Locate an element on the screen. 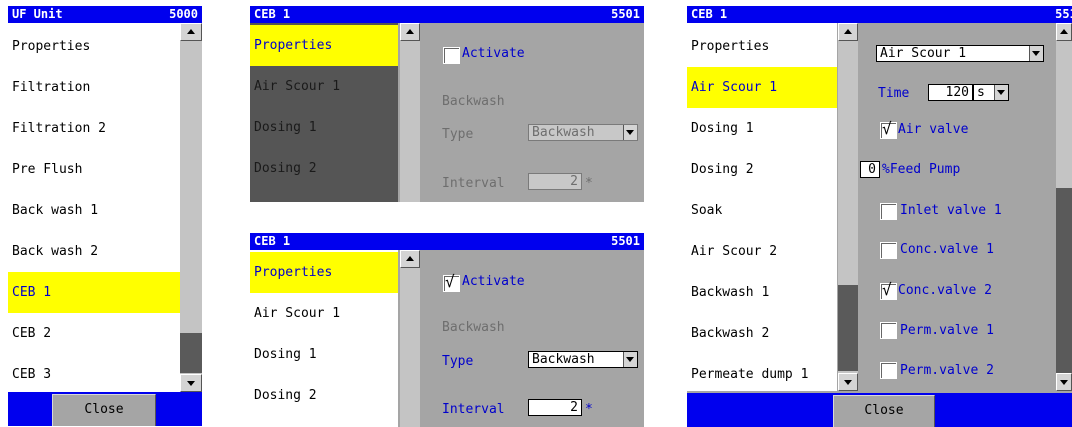 Image resolution: width=1072 pixels, height=427 pixels. list-item: Pre Flush is located at coordinates (94, 169).